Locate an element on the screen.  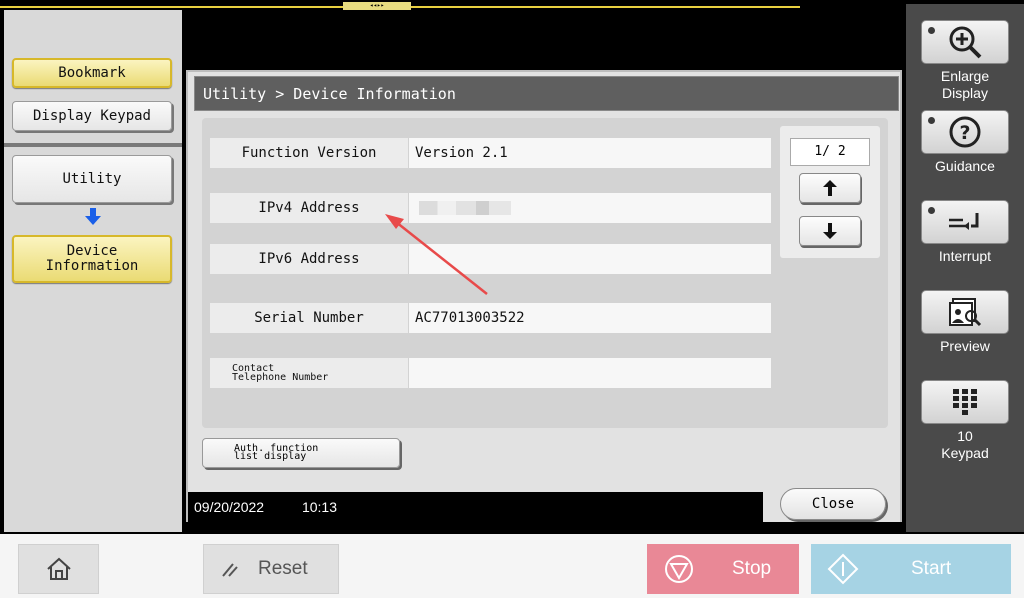
keypad-icon is located at coordinates (965, 402).